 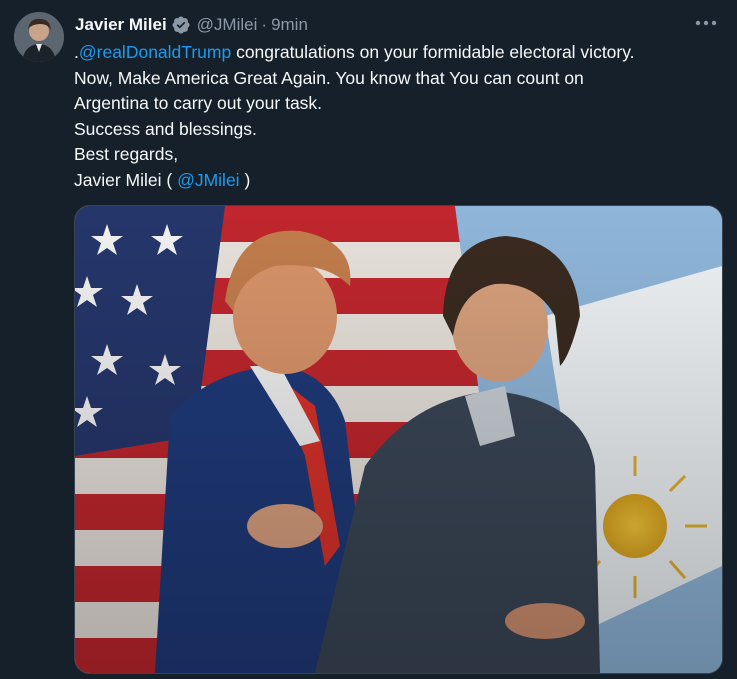 I want to click on verified-badge-icon, so click(x=181, y=25).